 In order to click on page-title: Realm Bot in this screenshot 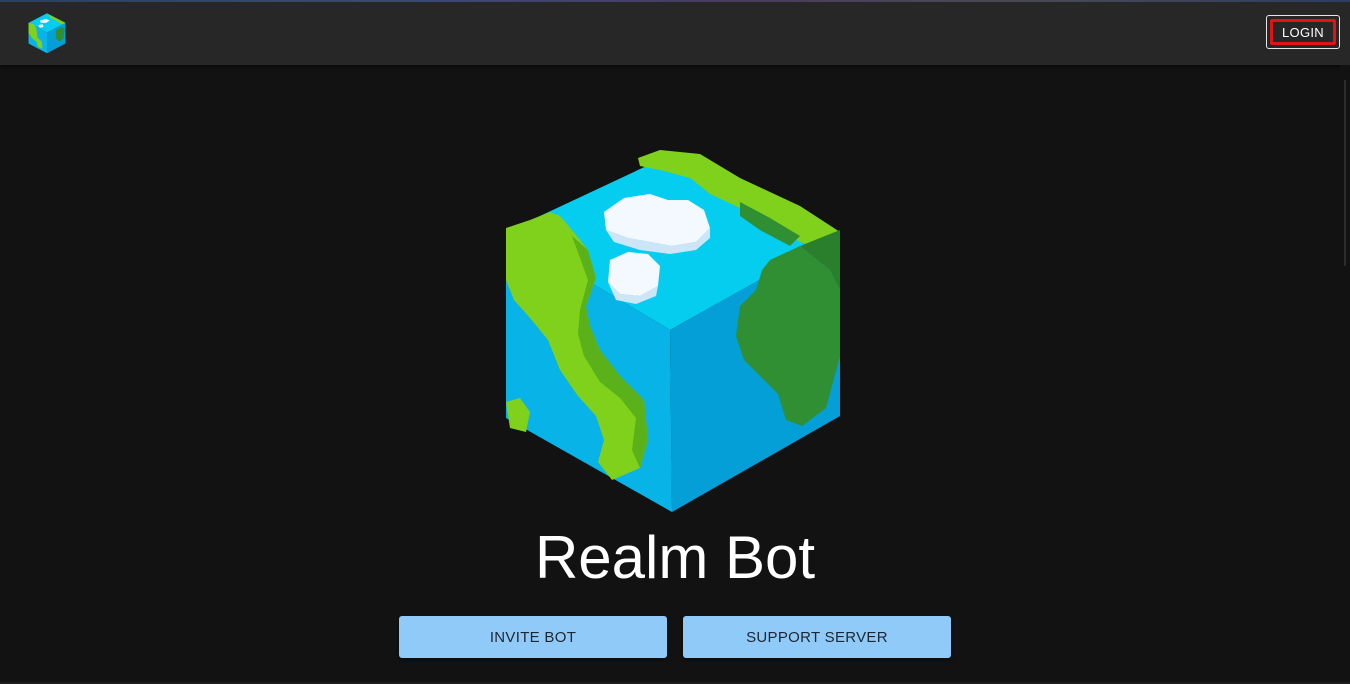, I will do `click(675, 557)`.